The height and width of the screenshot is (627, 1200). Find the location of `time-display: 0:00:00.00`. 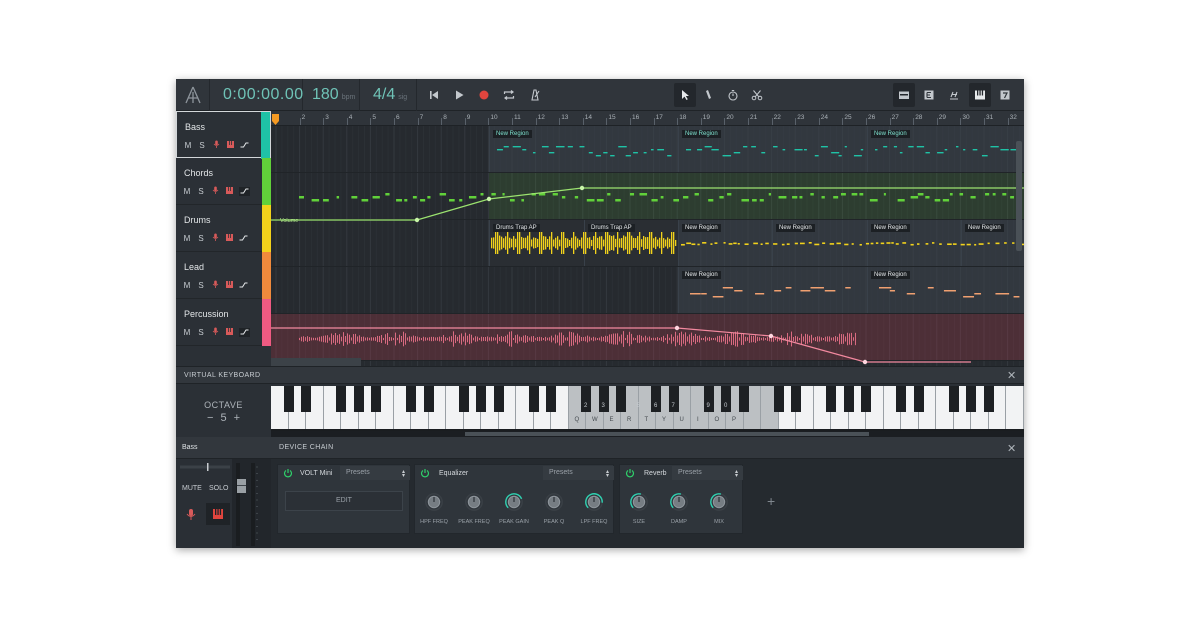

time-display: 0:00:00.00 is located at coordinates (257, 95).